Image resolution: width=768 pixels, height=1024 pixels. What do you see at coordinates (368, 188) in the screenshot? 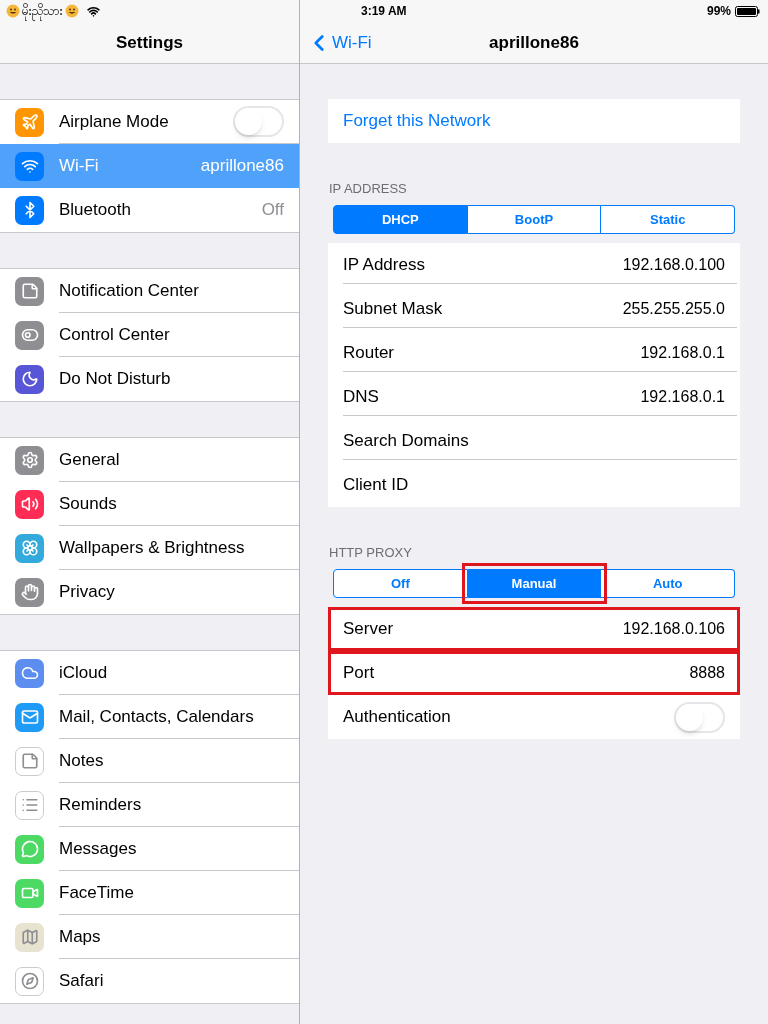
I see `section-header: IP ADDRESS` at bounding box center [368, 188].